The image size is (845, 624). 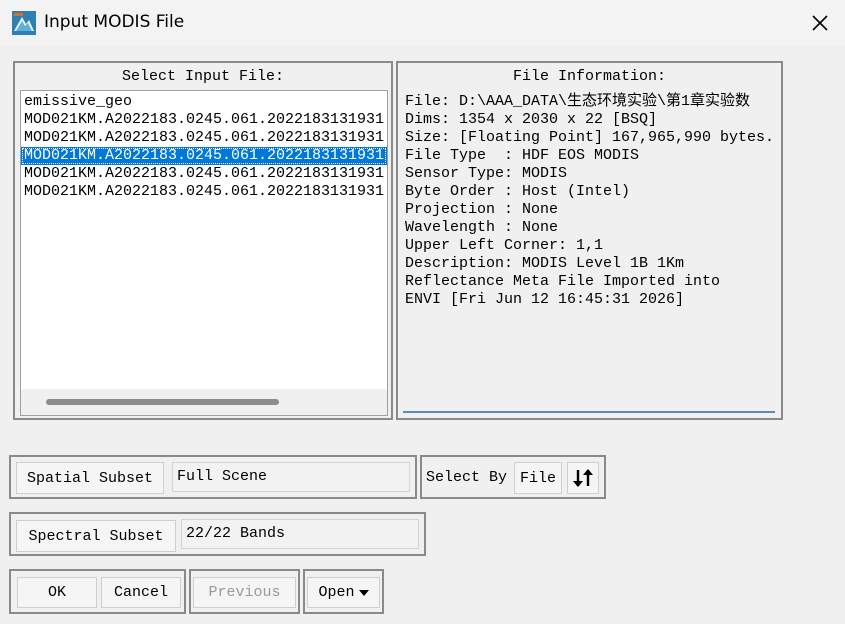 I want to click on ok-cancel-group: OK Cancel, so click(x=97, y=591).